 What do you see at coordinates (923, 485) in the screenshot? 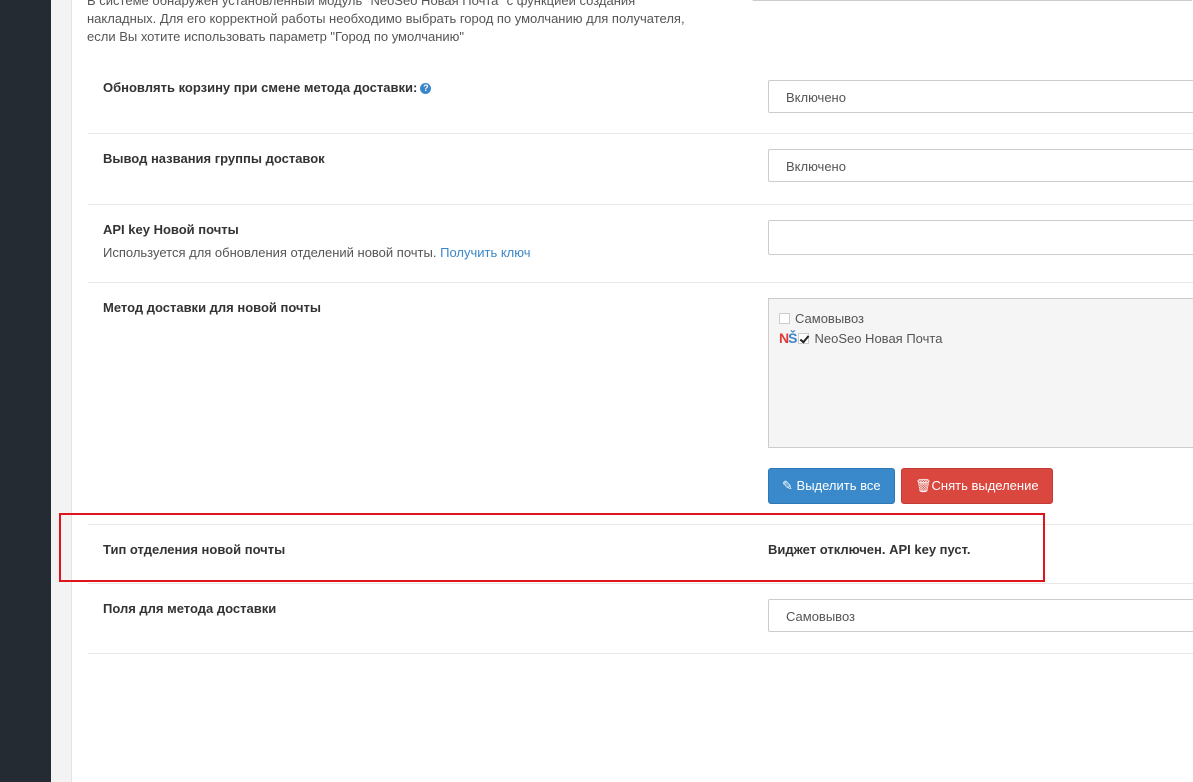
I see `trash-icon: 🗑` at bounding box center [923, 485].